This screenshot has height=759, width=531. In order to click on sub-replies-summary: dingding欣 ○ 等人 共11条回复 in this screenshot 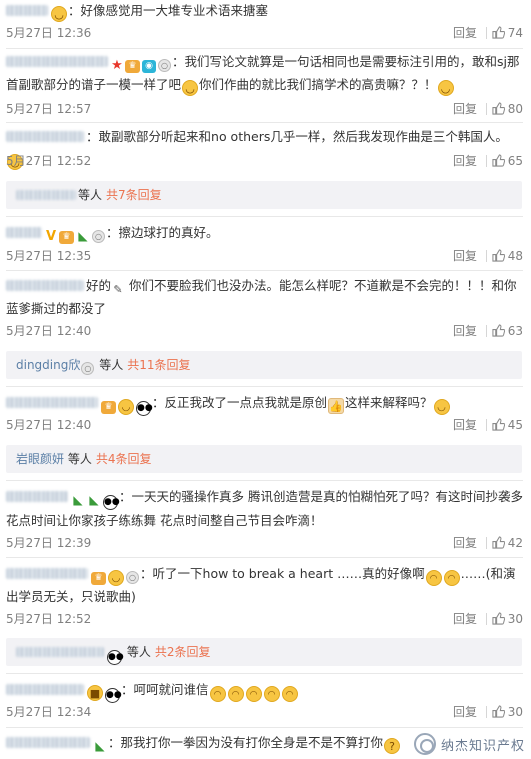, I will do `click(264, 365)`.